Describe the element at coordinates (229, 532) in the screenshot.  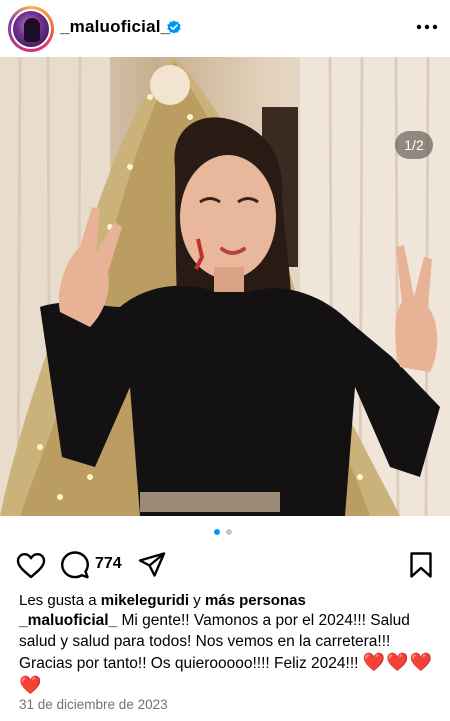
I see `carousel-dot` at that location.